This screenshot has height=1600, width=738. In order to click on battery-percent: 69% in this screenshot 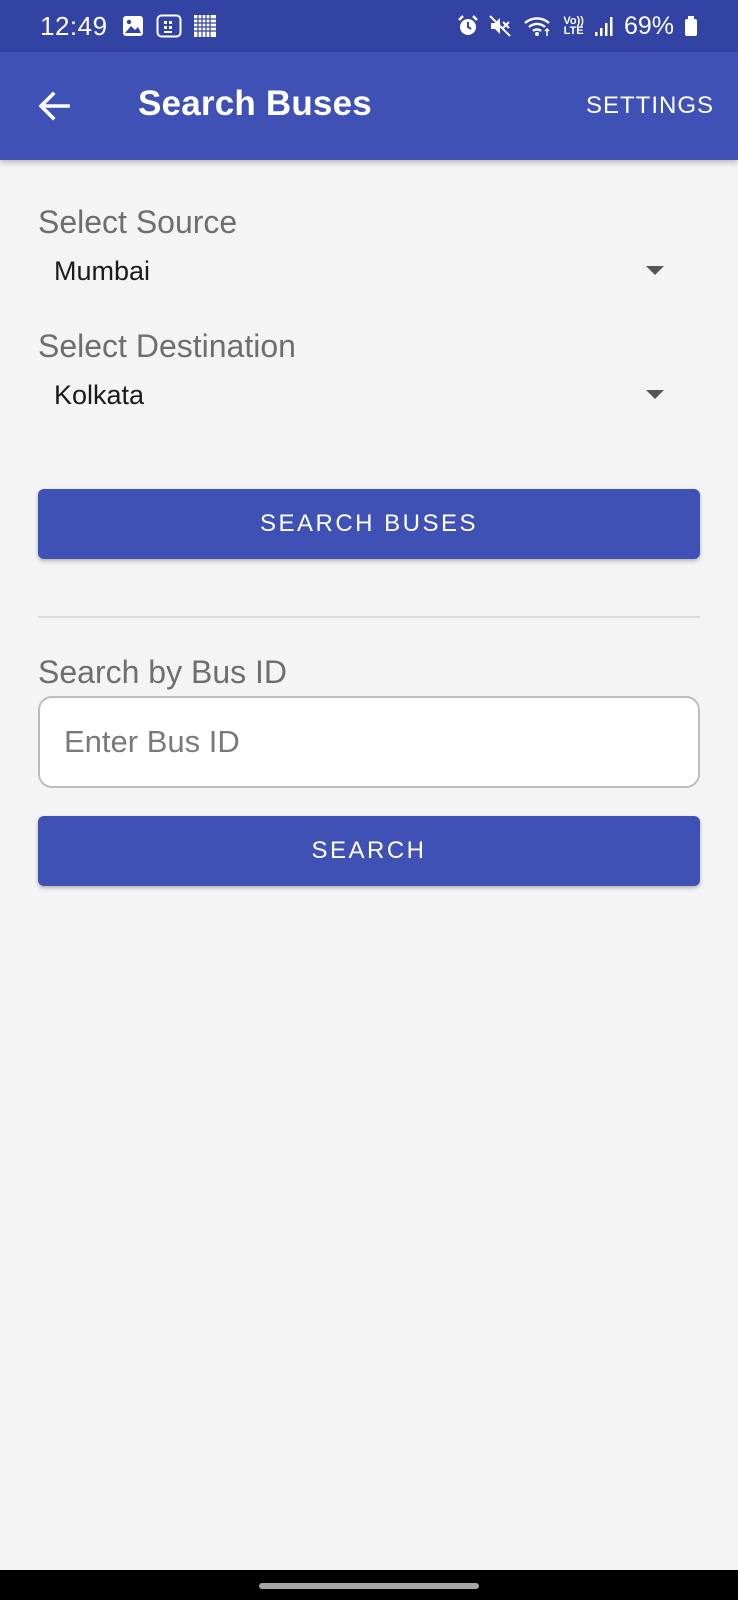, I will do `click(648, 25)`.